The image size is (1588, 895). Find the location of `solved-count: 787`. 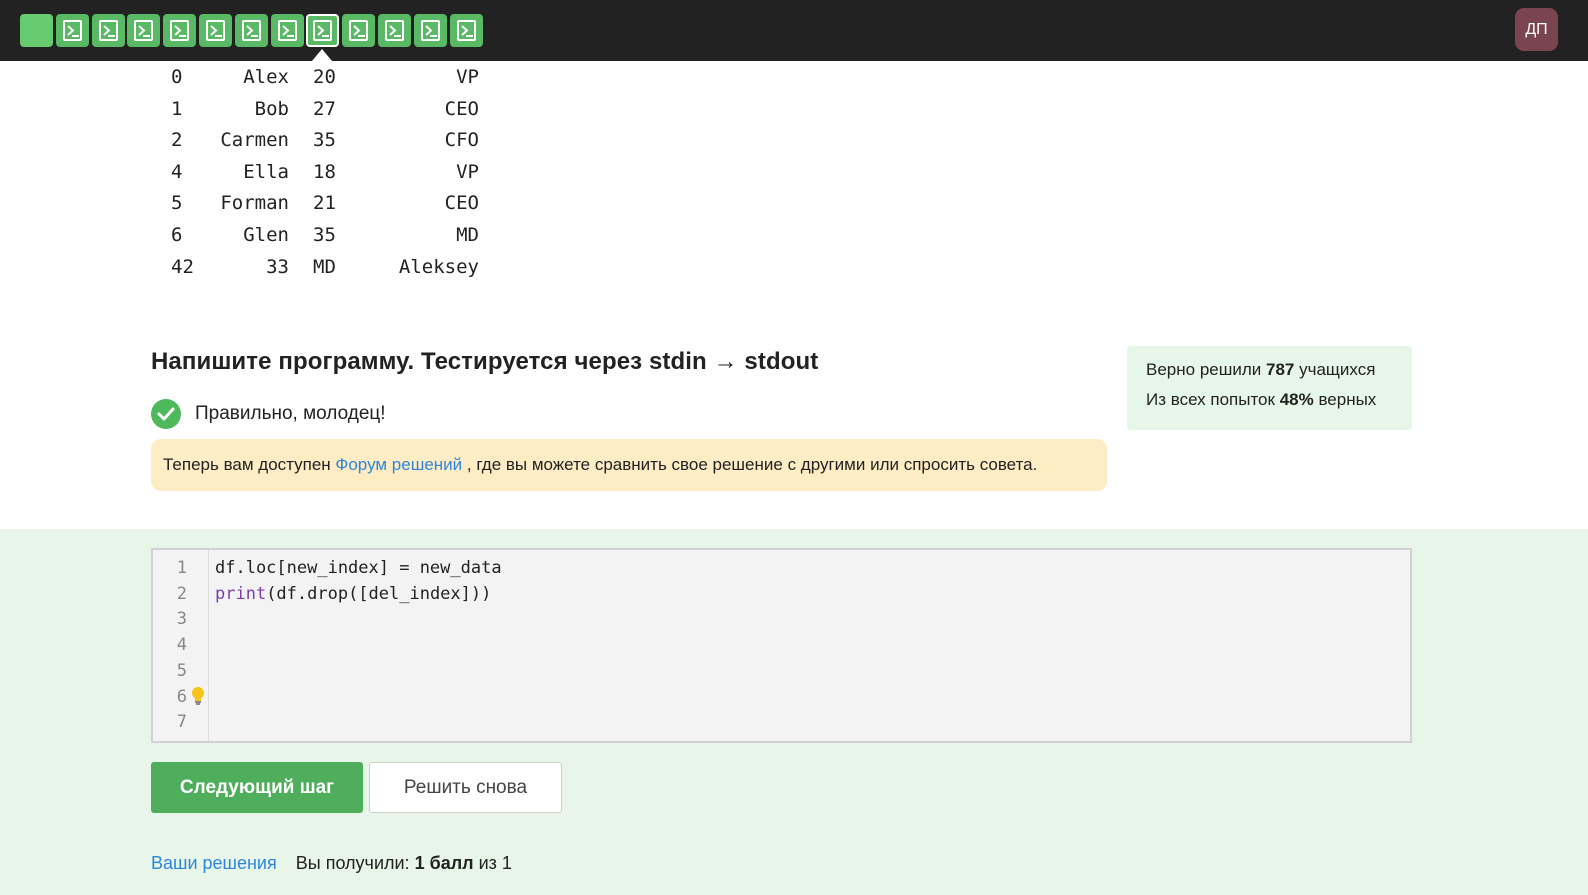

solved-count: 787 is located at coordinates (1280, 369).